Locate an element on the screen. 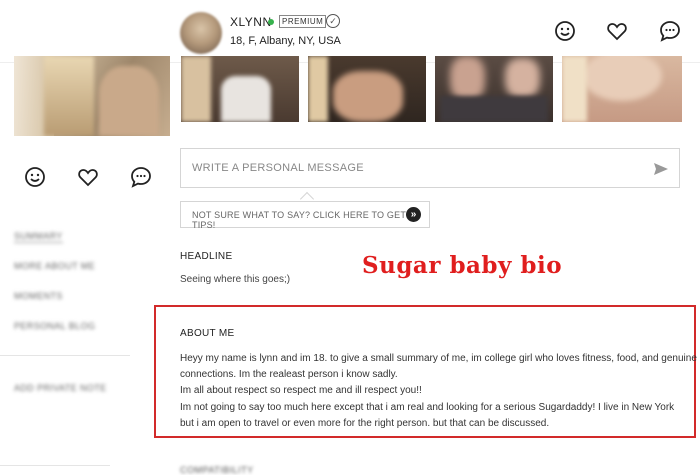  sidebar-item-personal-blog: PERSONAL BLOG is located at coordinates (54, 326).